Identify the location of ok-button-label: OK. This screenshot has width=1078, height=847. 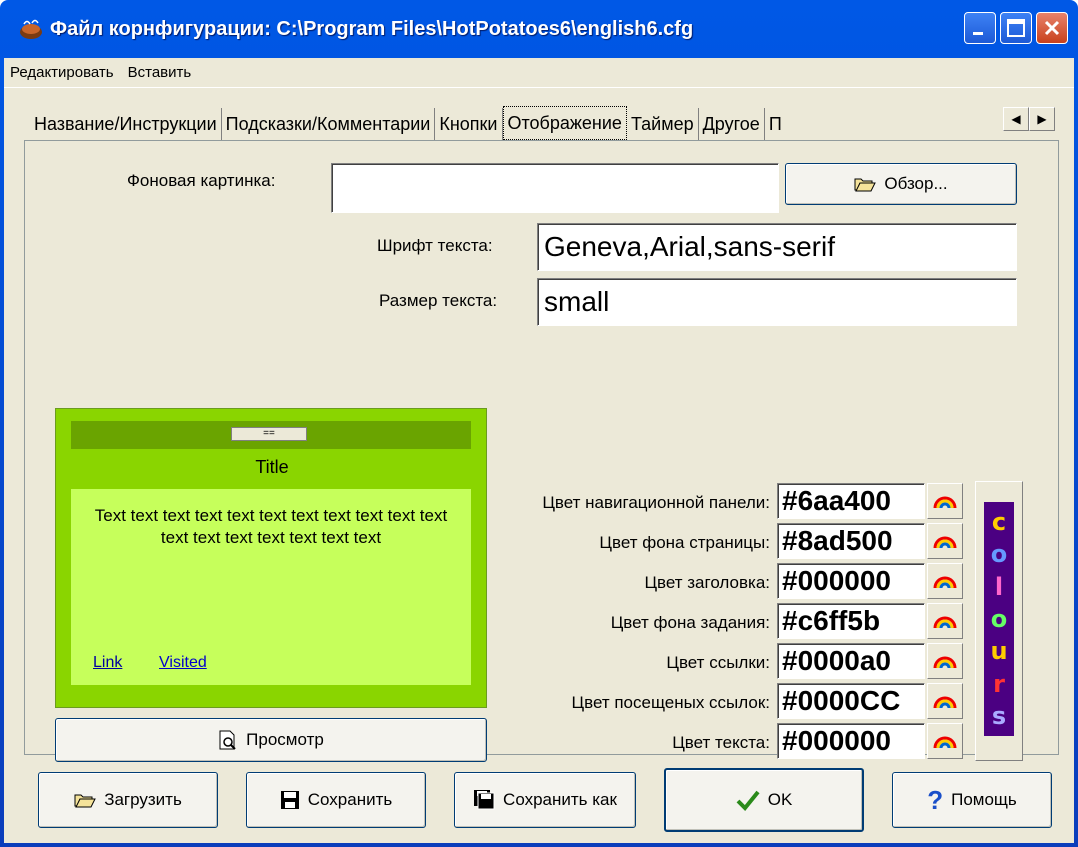
(780, 799).